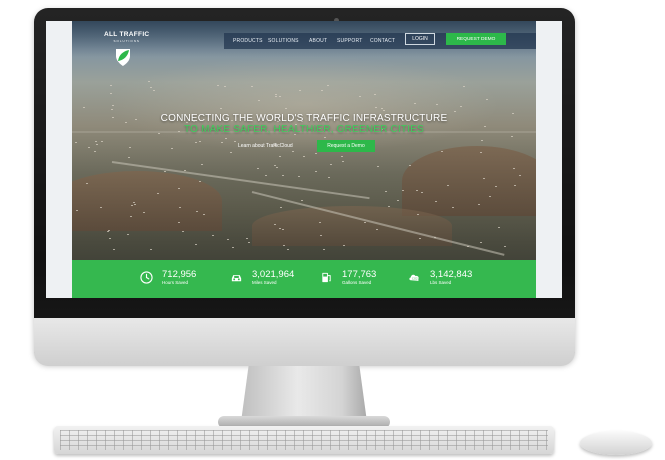  I want to click on nav-contact: CONTACT, so click(382, 41).